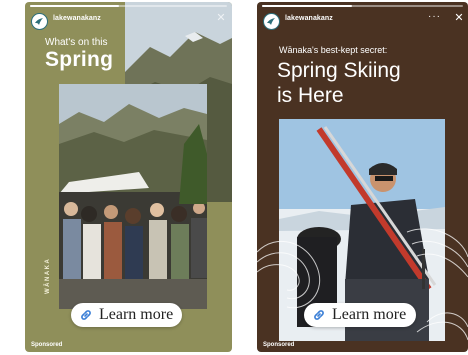 This screenshot has width=468, height=355. I want to click on headline-title-line-1: Spring Skiing, so click(339, 70).